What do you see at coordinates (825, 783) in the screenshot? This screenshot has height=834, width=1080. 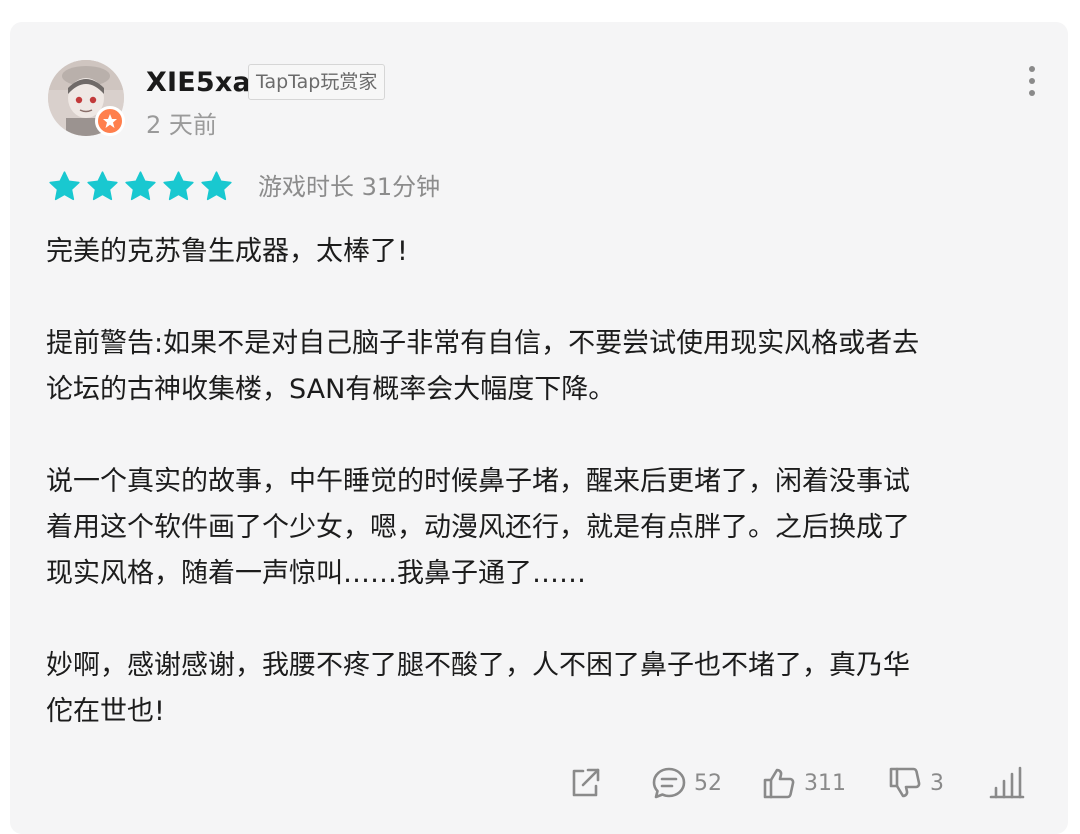 I see `like-count: 311` at bounding box center [825, 783].